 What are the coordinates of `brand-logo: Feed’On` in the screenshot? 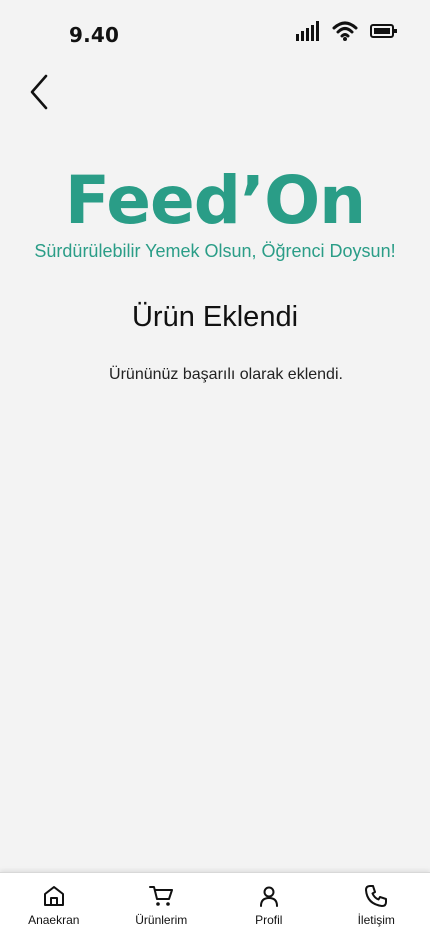 It's located at (215, 200).